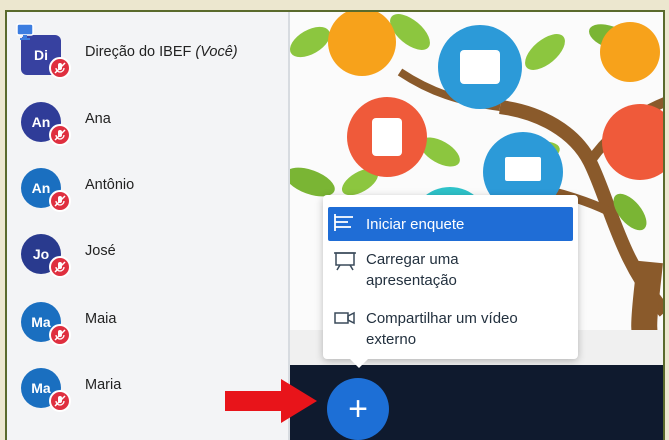 The height and width of the screenshot is (440, 669). What do you see at coordinates (343, 222) in the screenshot?
I see `poll-icon` at bounding box center [343, 222].